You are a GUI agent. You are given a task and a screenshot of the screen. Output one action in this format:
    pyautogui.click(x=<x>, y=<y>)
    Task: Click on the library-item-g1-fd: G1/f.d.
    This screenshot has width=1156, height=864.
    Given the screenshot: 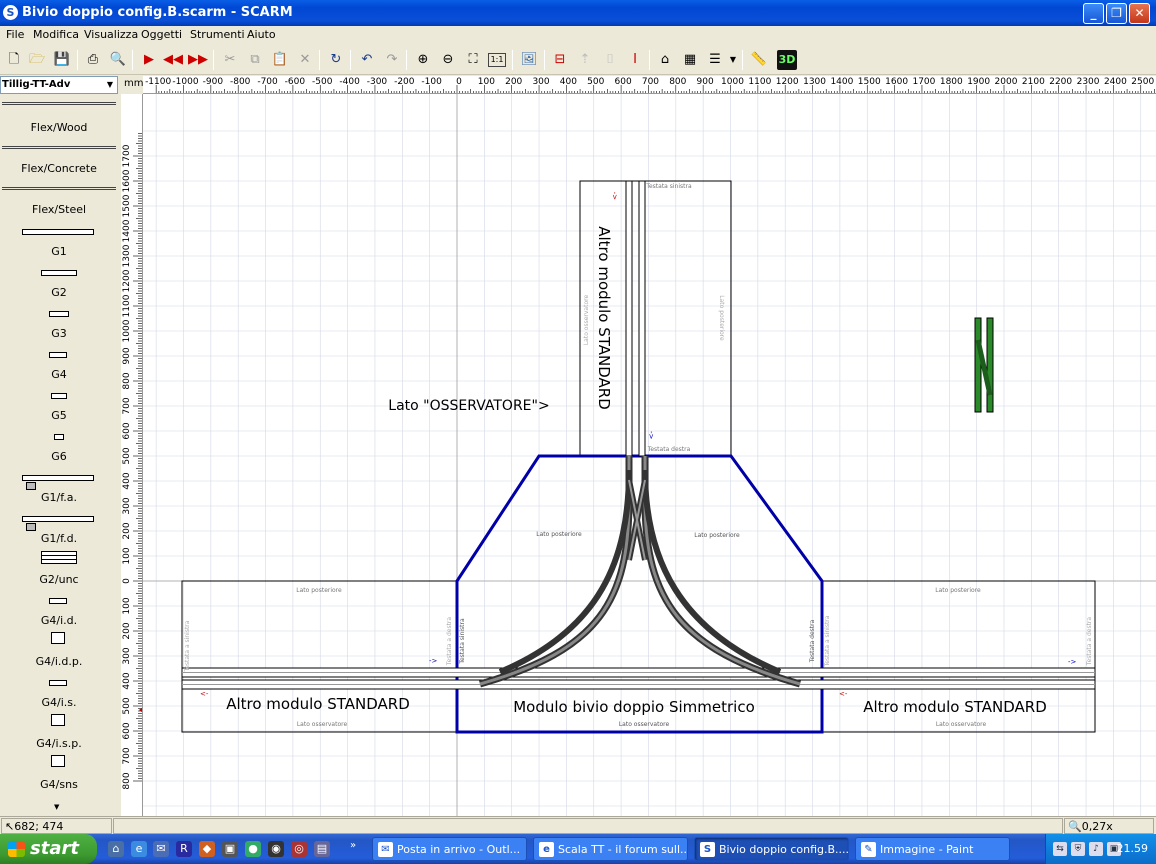 What is the action you would take?
    pyautogui.click(x=59, y=538)
    